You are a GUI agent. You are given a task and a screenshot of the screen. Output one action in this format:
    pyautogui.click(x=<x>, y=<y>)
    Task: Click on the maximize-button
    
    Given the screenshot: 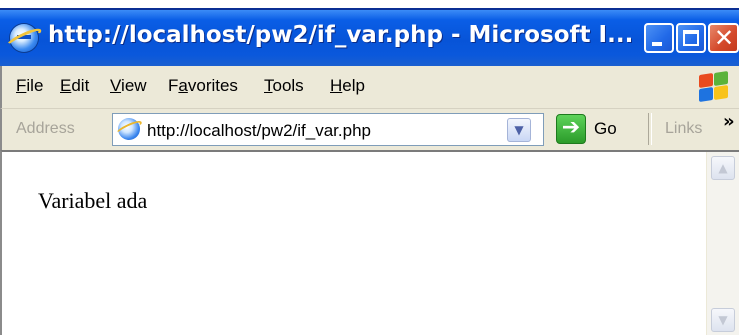 What is the action you would take?
    pyautogui.click(x=691, y=38)
    